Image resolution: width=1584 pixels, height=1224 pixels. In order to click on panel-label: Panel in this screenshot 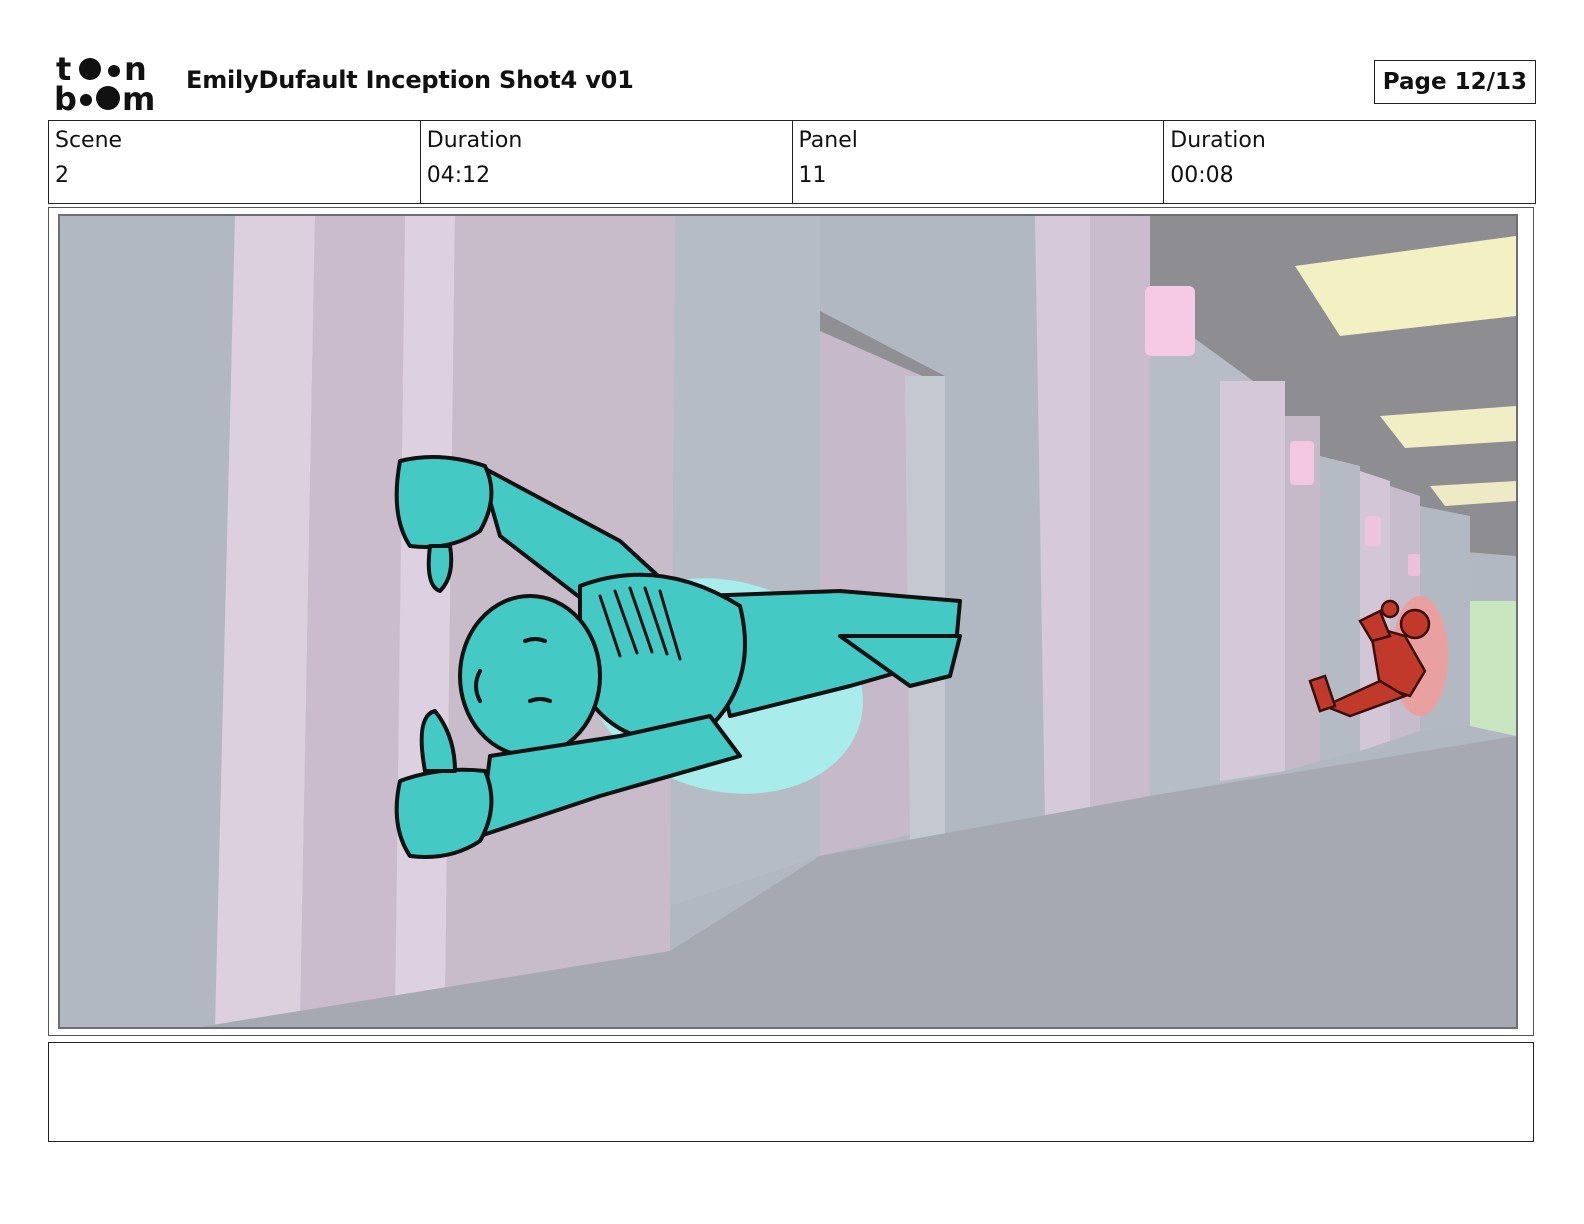, I will do `click(828, 140)`.